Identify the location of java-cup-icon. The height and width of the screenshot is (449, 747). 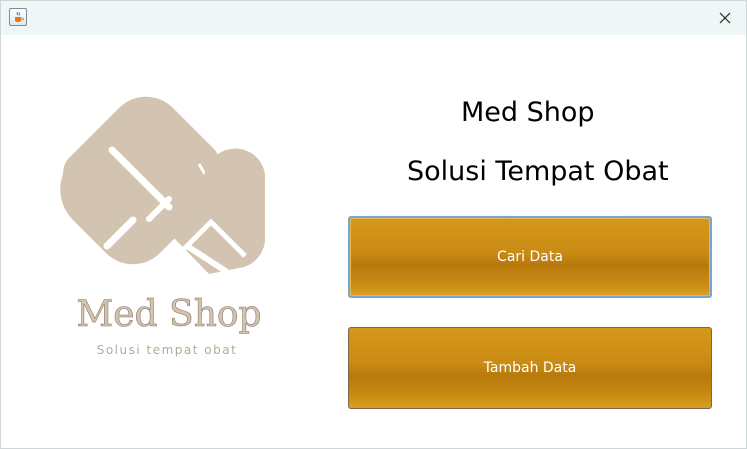
(18, 17).